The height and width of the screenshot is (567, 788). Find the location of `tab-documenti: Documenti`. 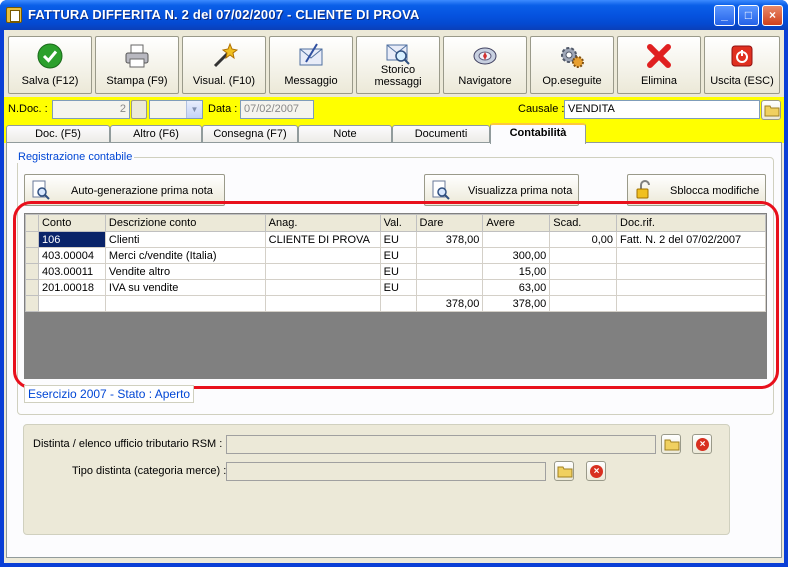

tab-documenti: Documenti is located at coordinates (441, 134).